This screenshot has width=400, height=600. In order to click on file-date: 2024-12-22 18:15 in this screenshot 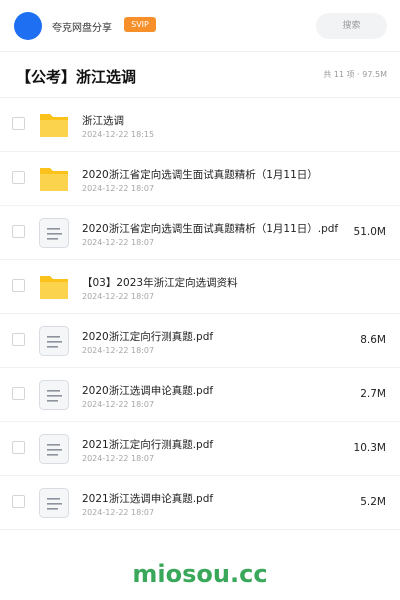, I will do `click(118, 134)`.